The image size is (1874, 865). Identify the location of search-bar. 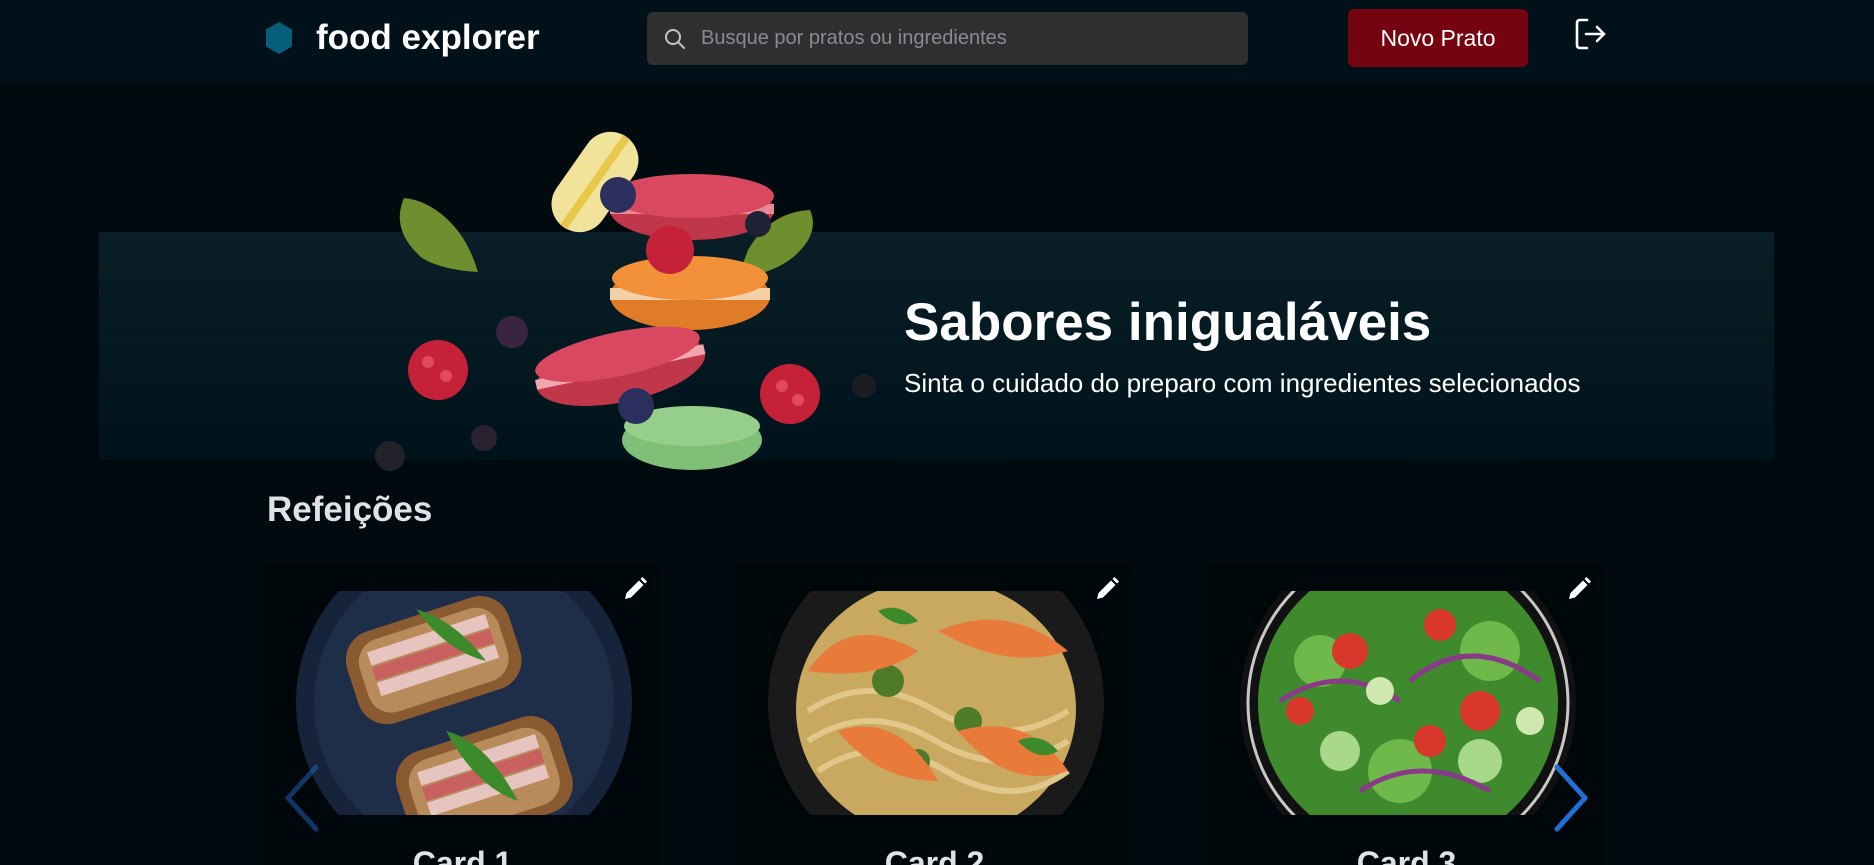
(947, 38).